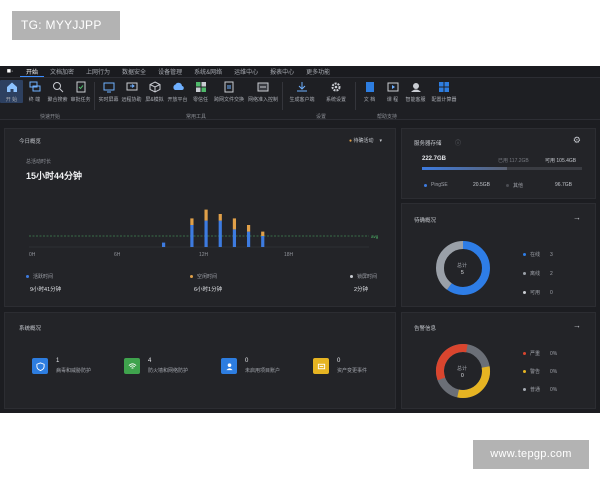 Image resolution: width=600 pixels, height=480 pixels. I want to click on config-calculator-button: 配置计算器, so click(444, 91).